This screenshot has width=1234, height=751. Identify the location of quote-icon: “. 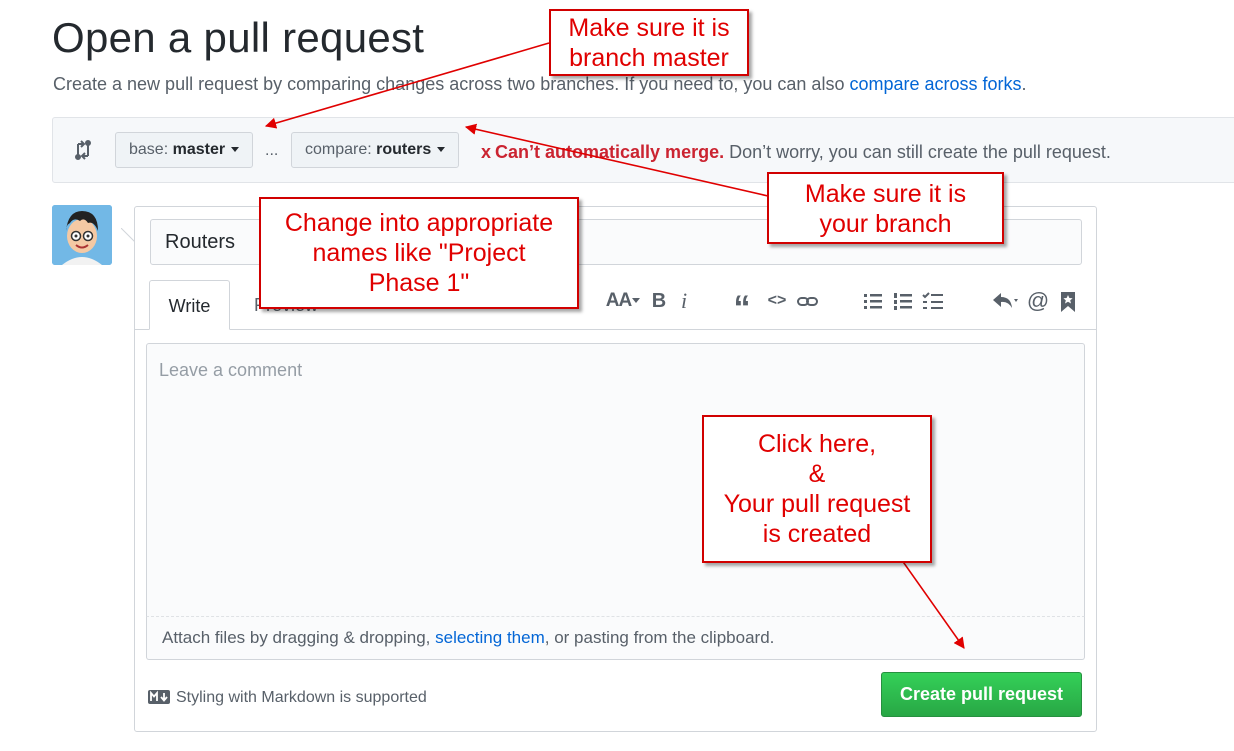
(742, 308).